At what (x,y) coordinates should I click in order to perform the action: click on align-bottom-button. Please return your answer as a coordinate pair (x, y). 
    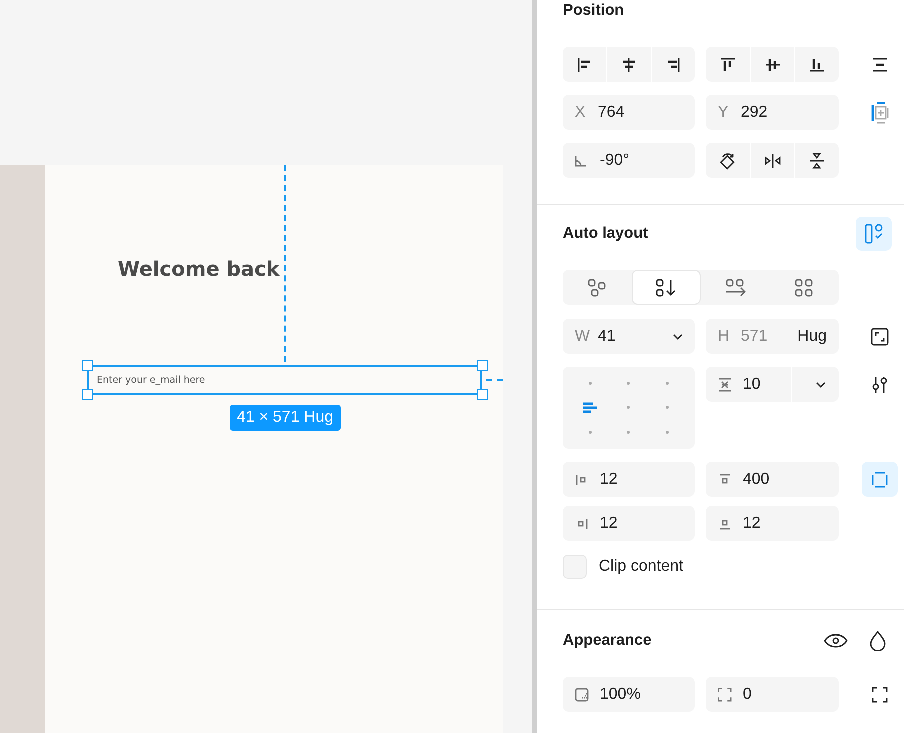
    Looking at the image, I should click on (817, 64).